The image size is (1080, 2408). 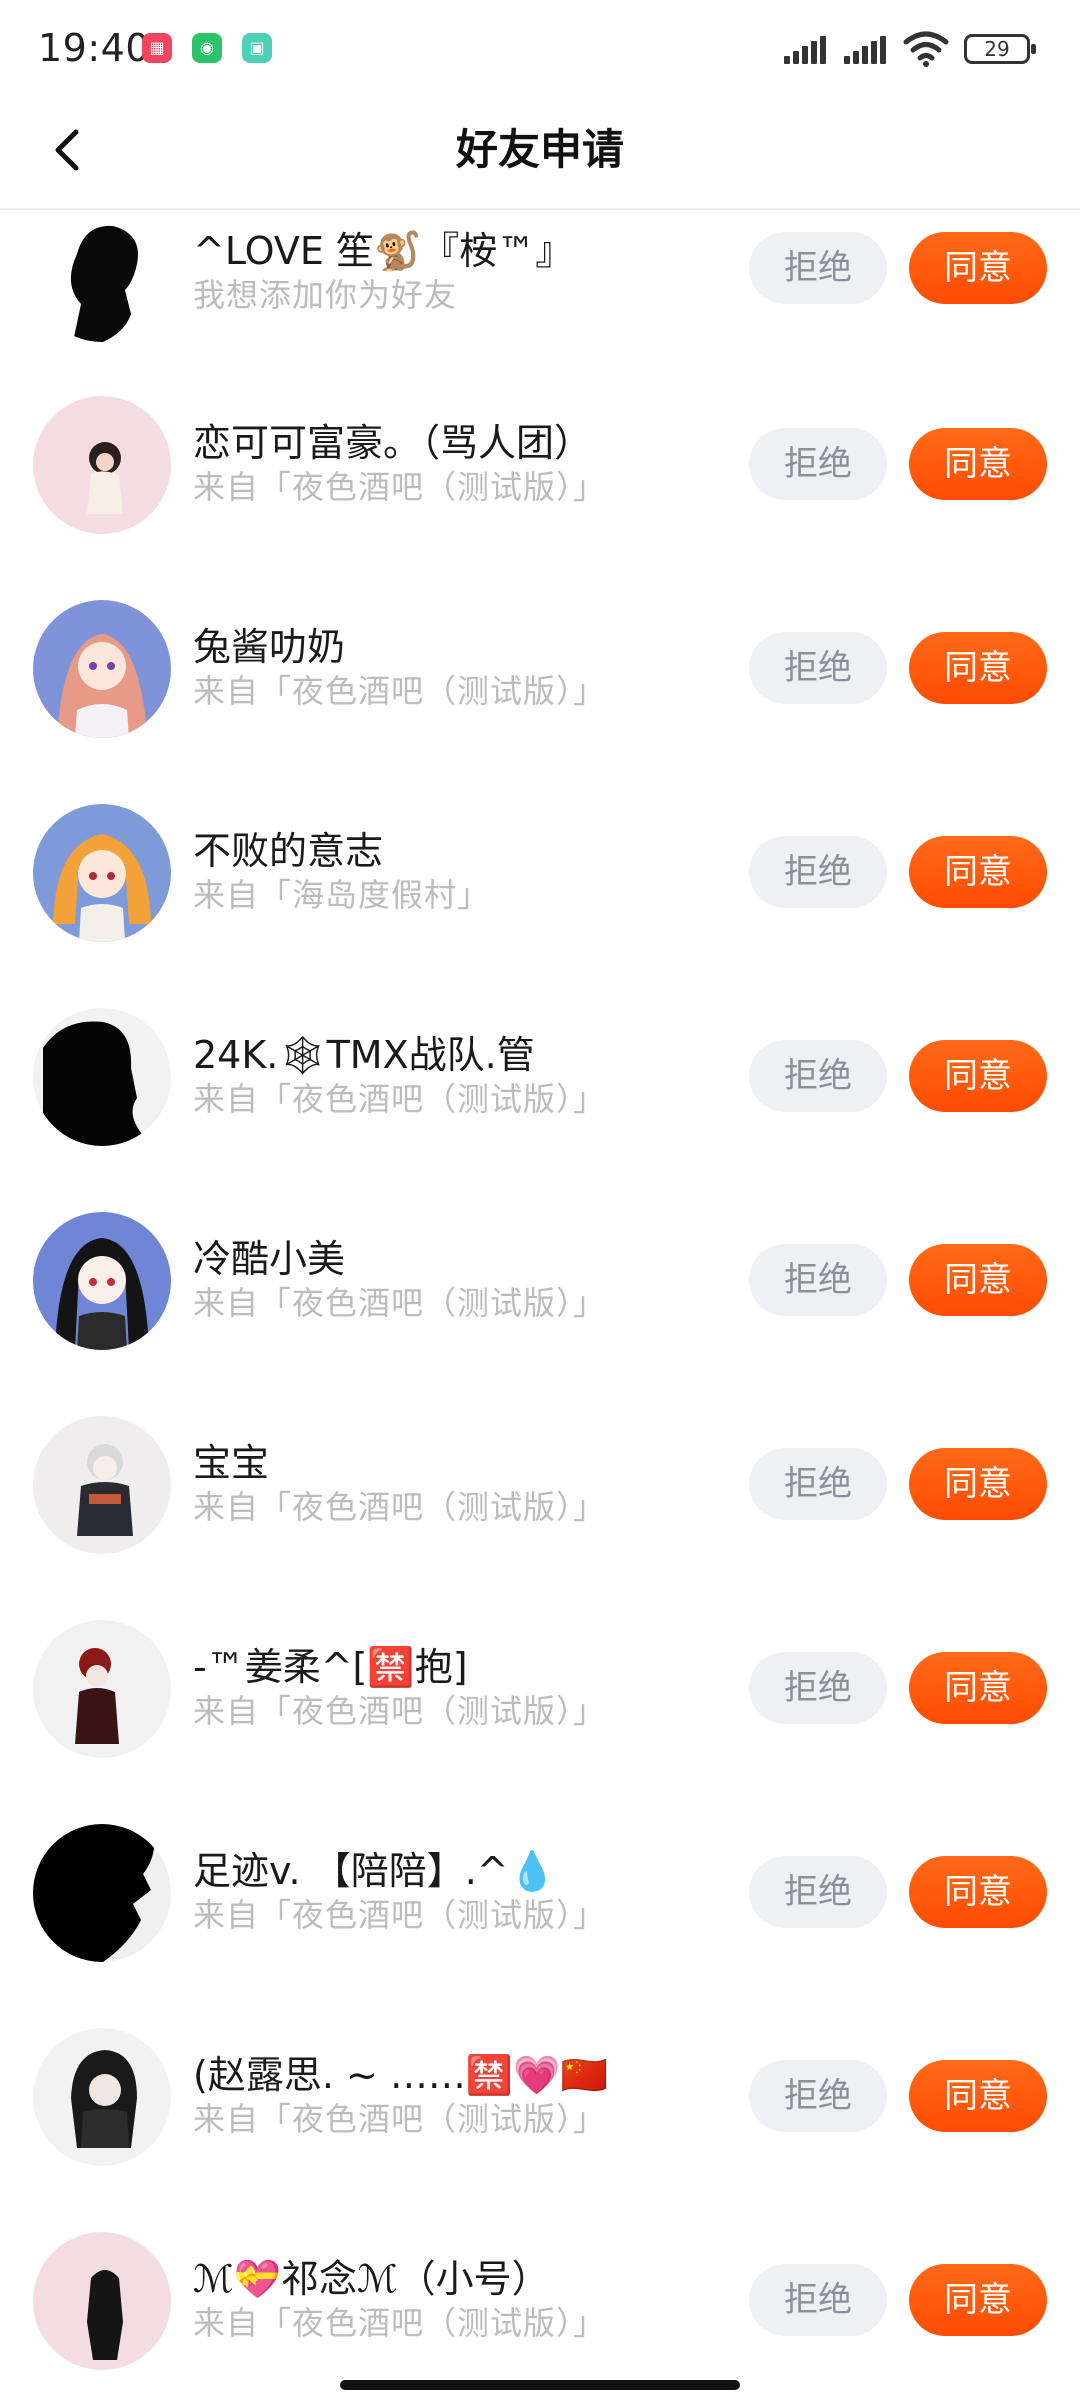 I want to click on status-bar: 19:40 ▦ ◉ ▣ 29, so click(x=540, y=49).